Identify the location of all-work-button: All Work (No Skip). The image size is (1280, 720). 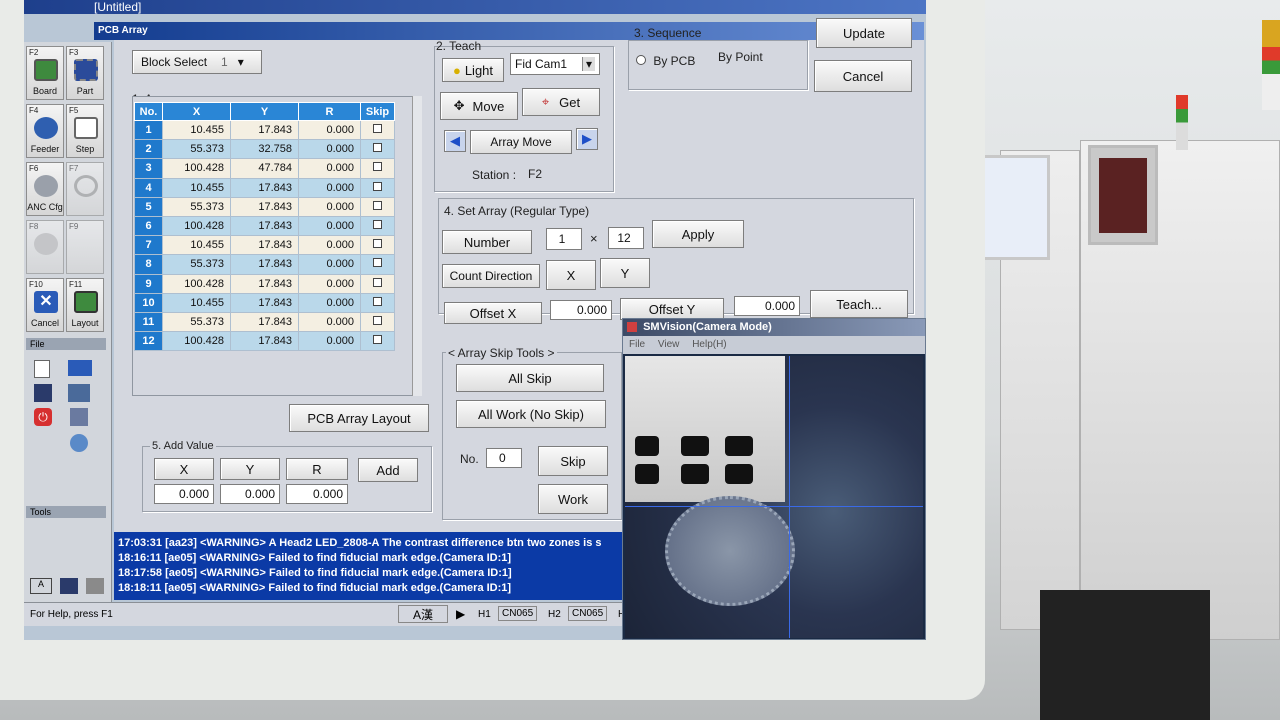
(531, 414).